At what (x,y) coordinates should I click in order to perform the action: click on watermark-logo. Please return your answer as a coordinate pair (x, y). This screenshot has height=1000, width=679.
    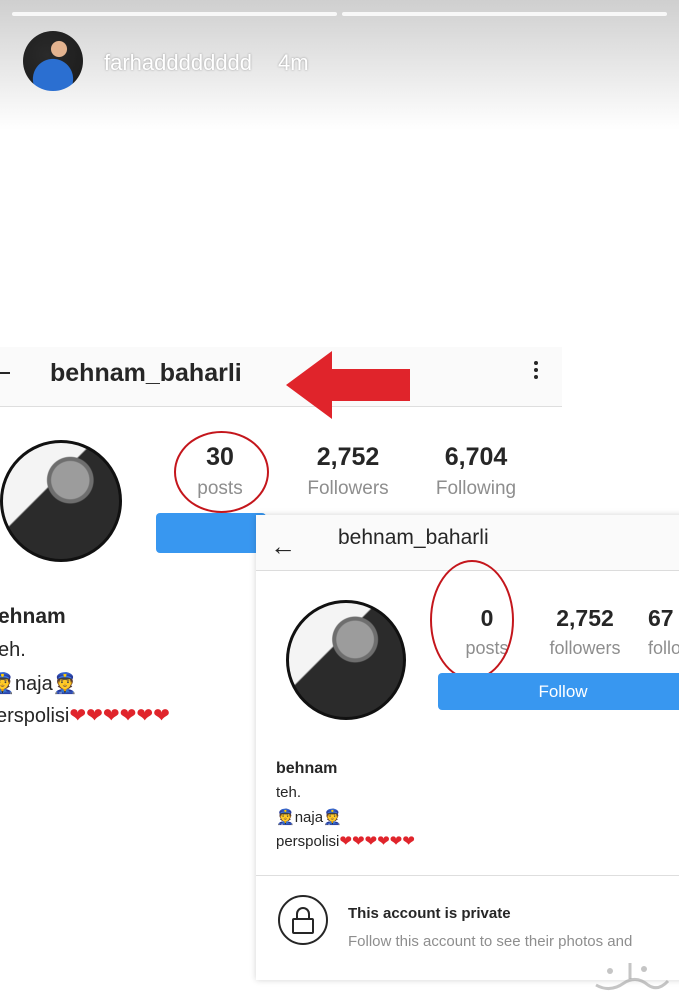
    Looking at the image, I should click on (631, 975).